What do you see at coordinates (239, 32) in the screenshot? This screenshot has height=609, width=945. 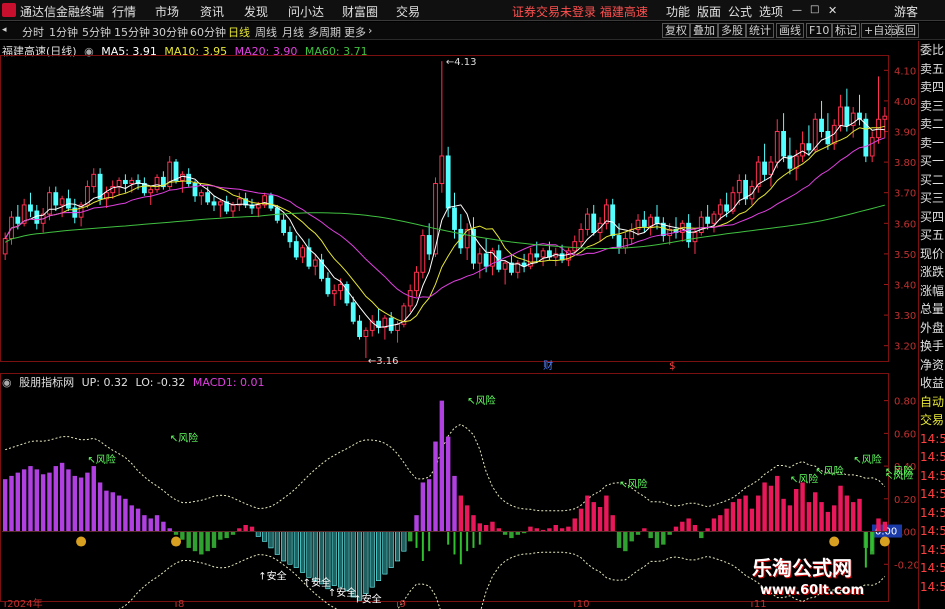 I see `period-daily: 日线` at bounding box center [239, 32].